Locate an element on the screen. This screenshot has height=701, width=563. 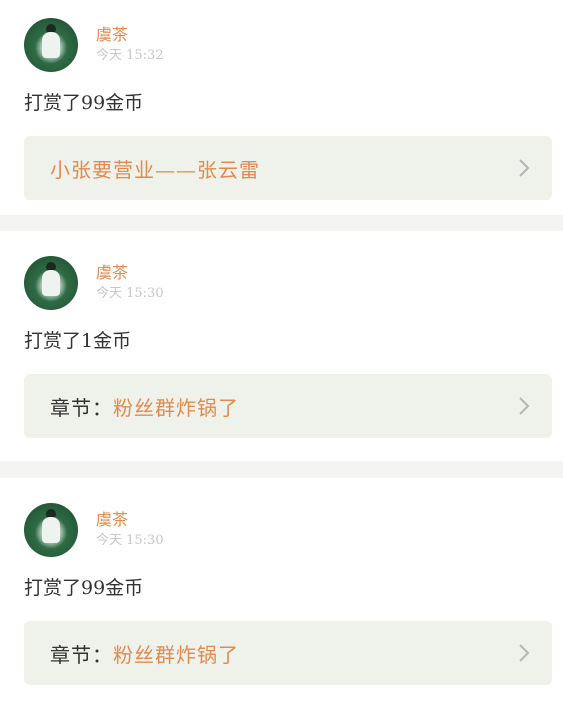
card-header: 虞茶 今天 15:32 is located at coordinates (287, 45).